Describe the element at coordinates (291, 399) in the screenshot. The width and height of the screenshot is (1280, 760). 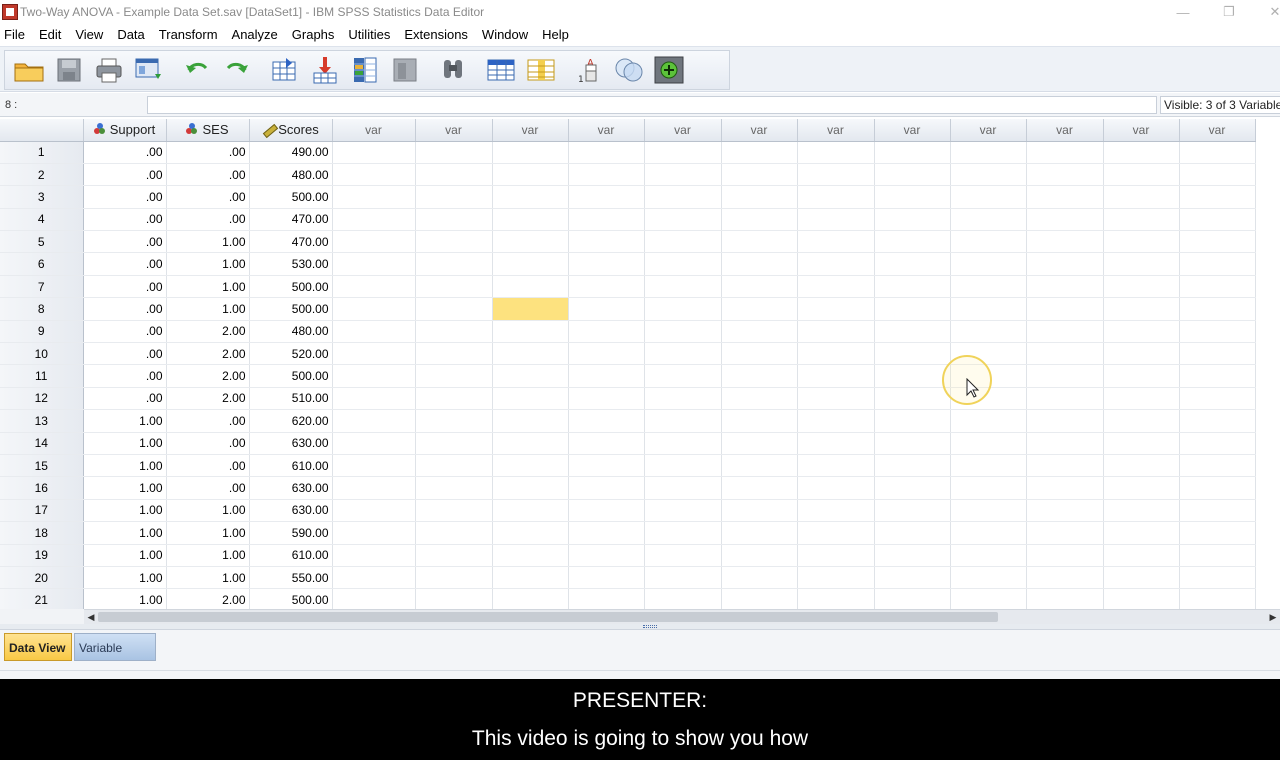
I see `cell-scores: 510.00` at that location.